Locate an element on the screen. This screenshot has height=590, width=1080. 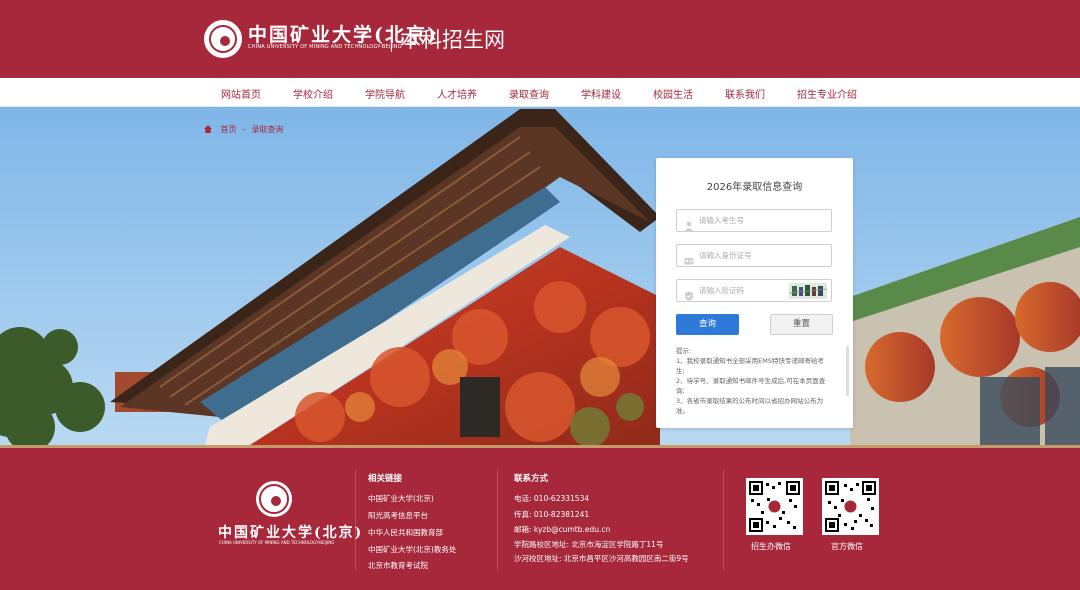
tips-heading: 提示: is located at coordinates (684, 351).